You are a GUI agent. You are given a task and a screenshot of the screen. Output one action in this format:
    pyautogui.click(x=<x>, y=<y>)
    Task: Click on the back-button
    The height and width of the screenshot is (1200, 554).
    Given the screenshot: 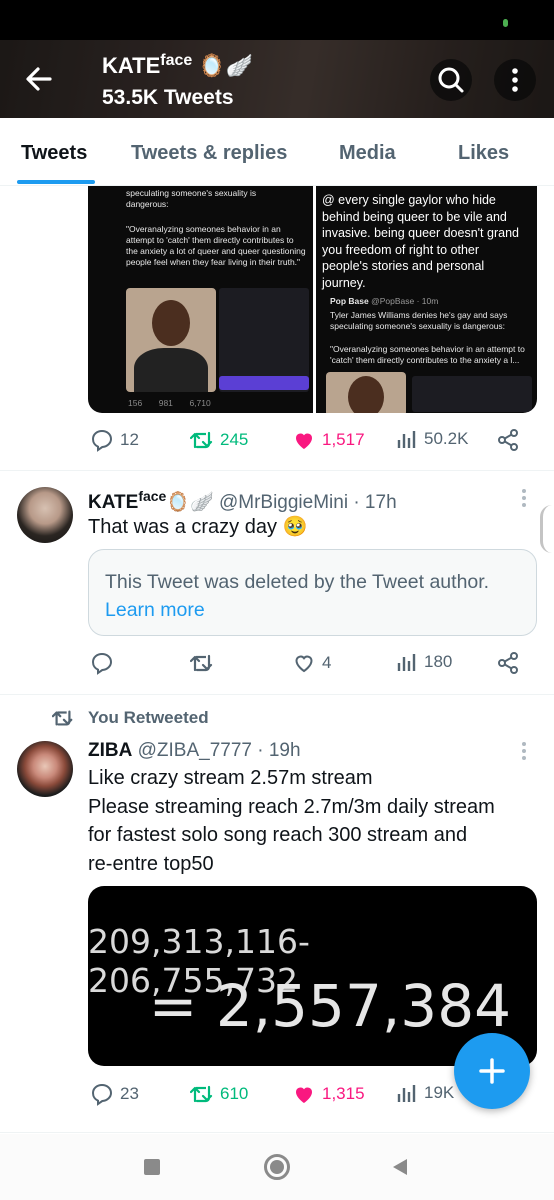 What is the action you would take?
    pyautogui.click(x=40, y=79)
    